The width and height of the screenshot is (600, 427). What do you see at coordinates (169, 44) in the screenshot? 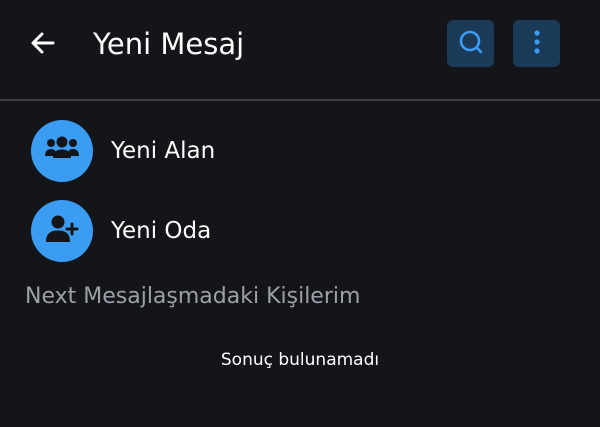
I see `page-title: Yeni Mesaj` at bounding box center [169, 44].